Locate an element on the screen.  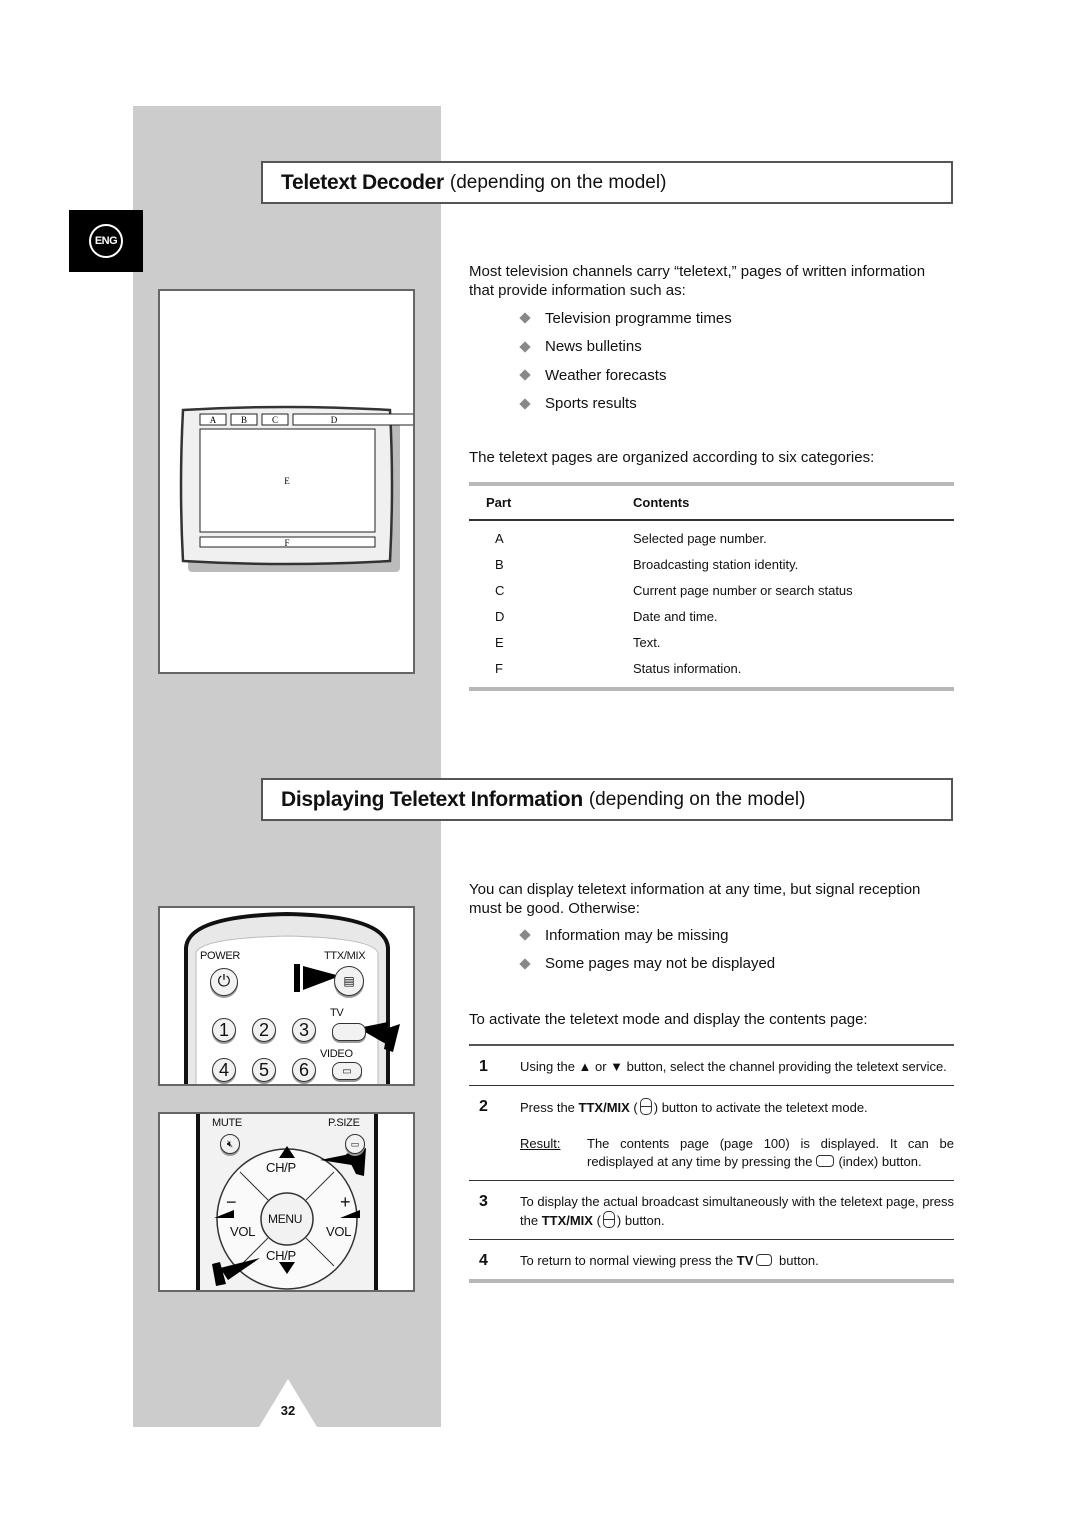
remote-illustration-top: POWER TTX/MIX ⏻ ▤ TV VIDEO ▭ 1 2 3 4 5 6 is located at coordinates (286, 996).